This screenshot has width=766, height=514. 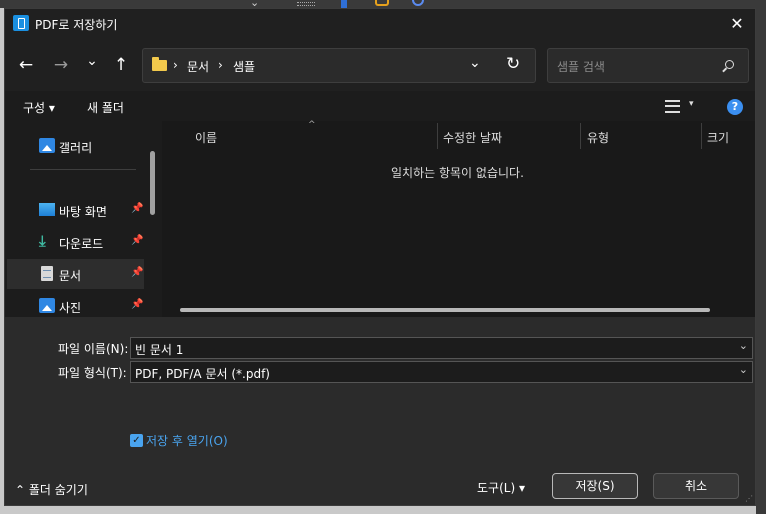 What do you see at coordinates (696, 486) in the screenshot?
I see `cancel-button: 취소` at bounding box center [696, 486].